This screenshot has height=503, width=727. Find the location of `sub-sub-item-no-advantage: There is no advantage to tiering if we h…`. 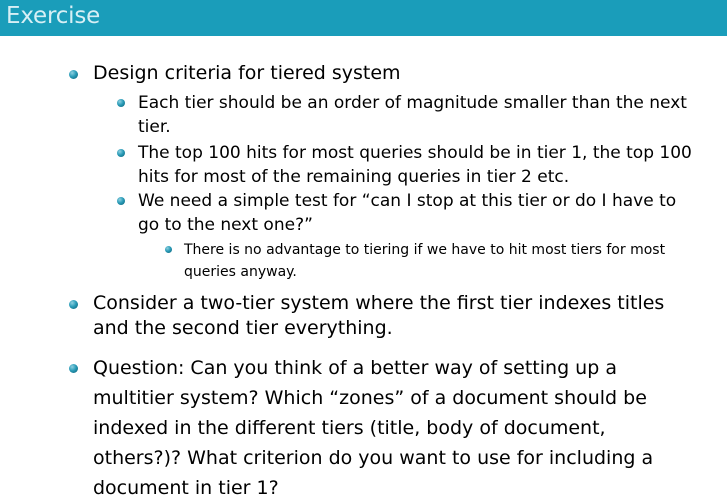

sub-sub-item-no-advantage: There is no advantage to tiering if we h… is located at coordinates (425, 261).